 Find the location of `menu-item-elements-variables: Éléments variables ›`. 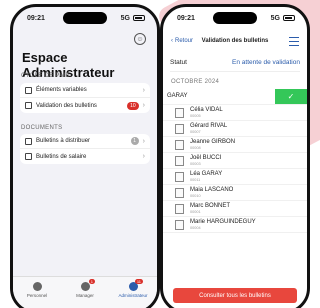

menu-item-elements-variables: Éléments variables › is located at coordinates (85, 90).